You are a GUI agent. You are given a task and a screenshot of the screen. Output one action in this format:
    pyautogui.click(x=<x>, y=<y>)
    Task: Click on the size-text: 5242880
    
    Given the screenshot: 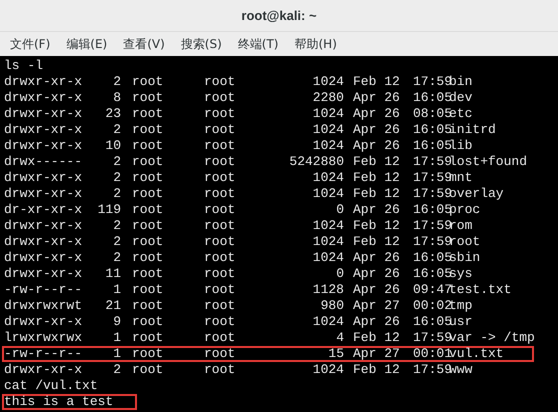 What is the action you would take?
    pyautogui.click(x=316, y=162)
    